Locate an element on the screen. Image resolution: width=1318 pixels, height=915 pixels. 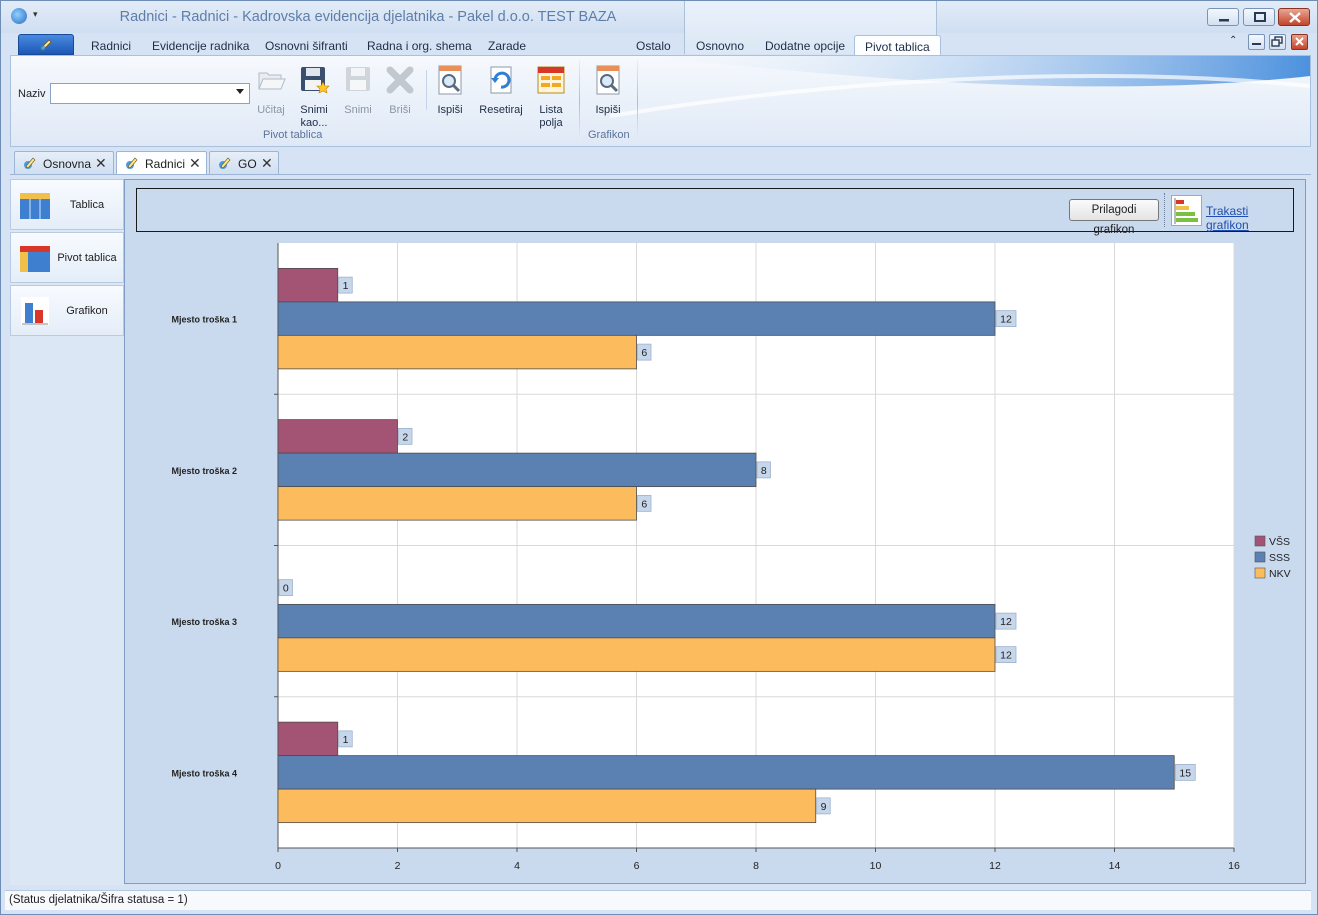
snimi-button: Snimi is located at coordinates (358, 90).